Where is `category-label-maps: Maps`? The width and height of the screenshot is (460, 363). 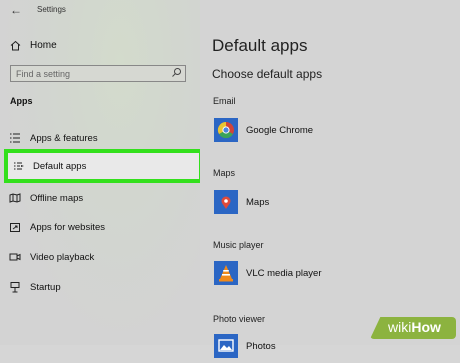
category-label-maps: Maps is located at coordinates (224, 173).